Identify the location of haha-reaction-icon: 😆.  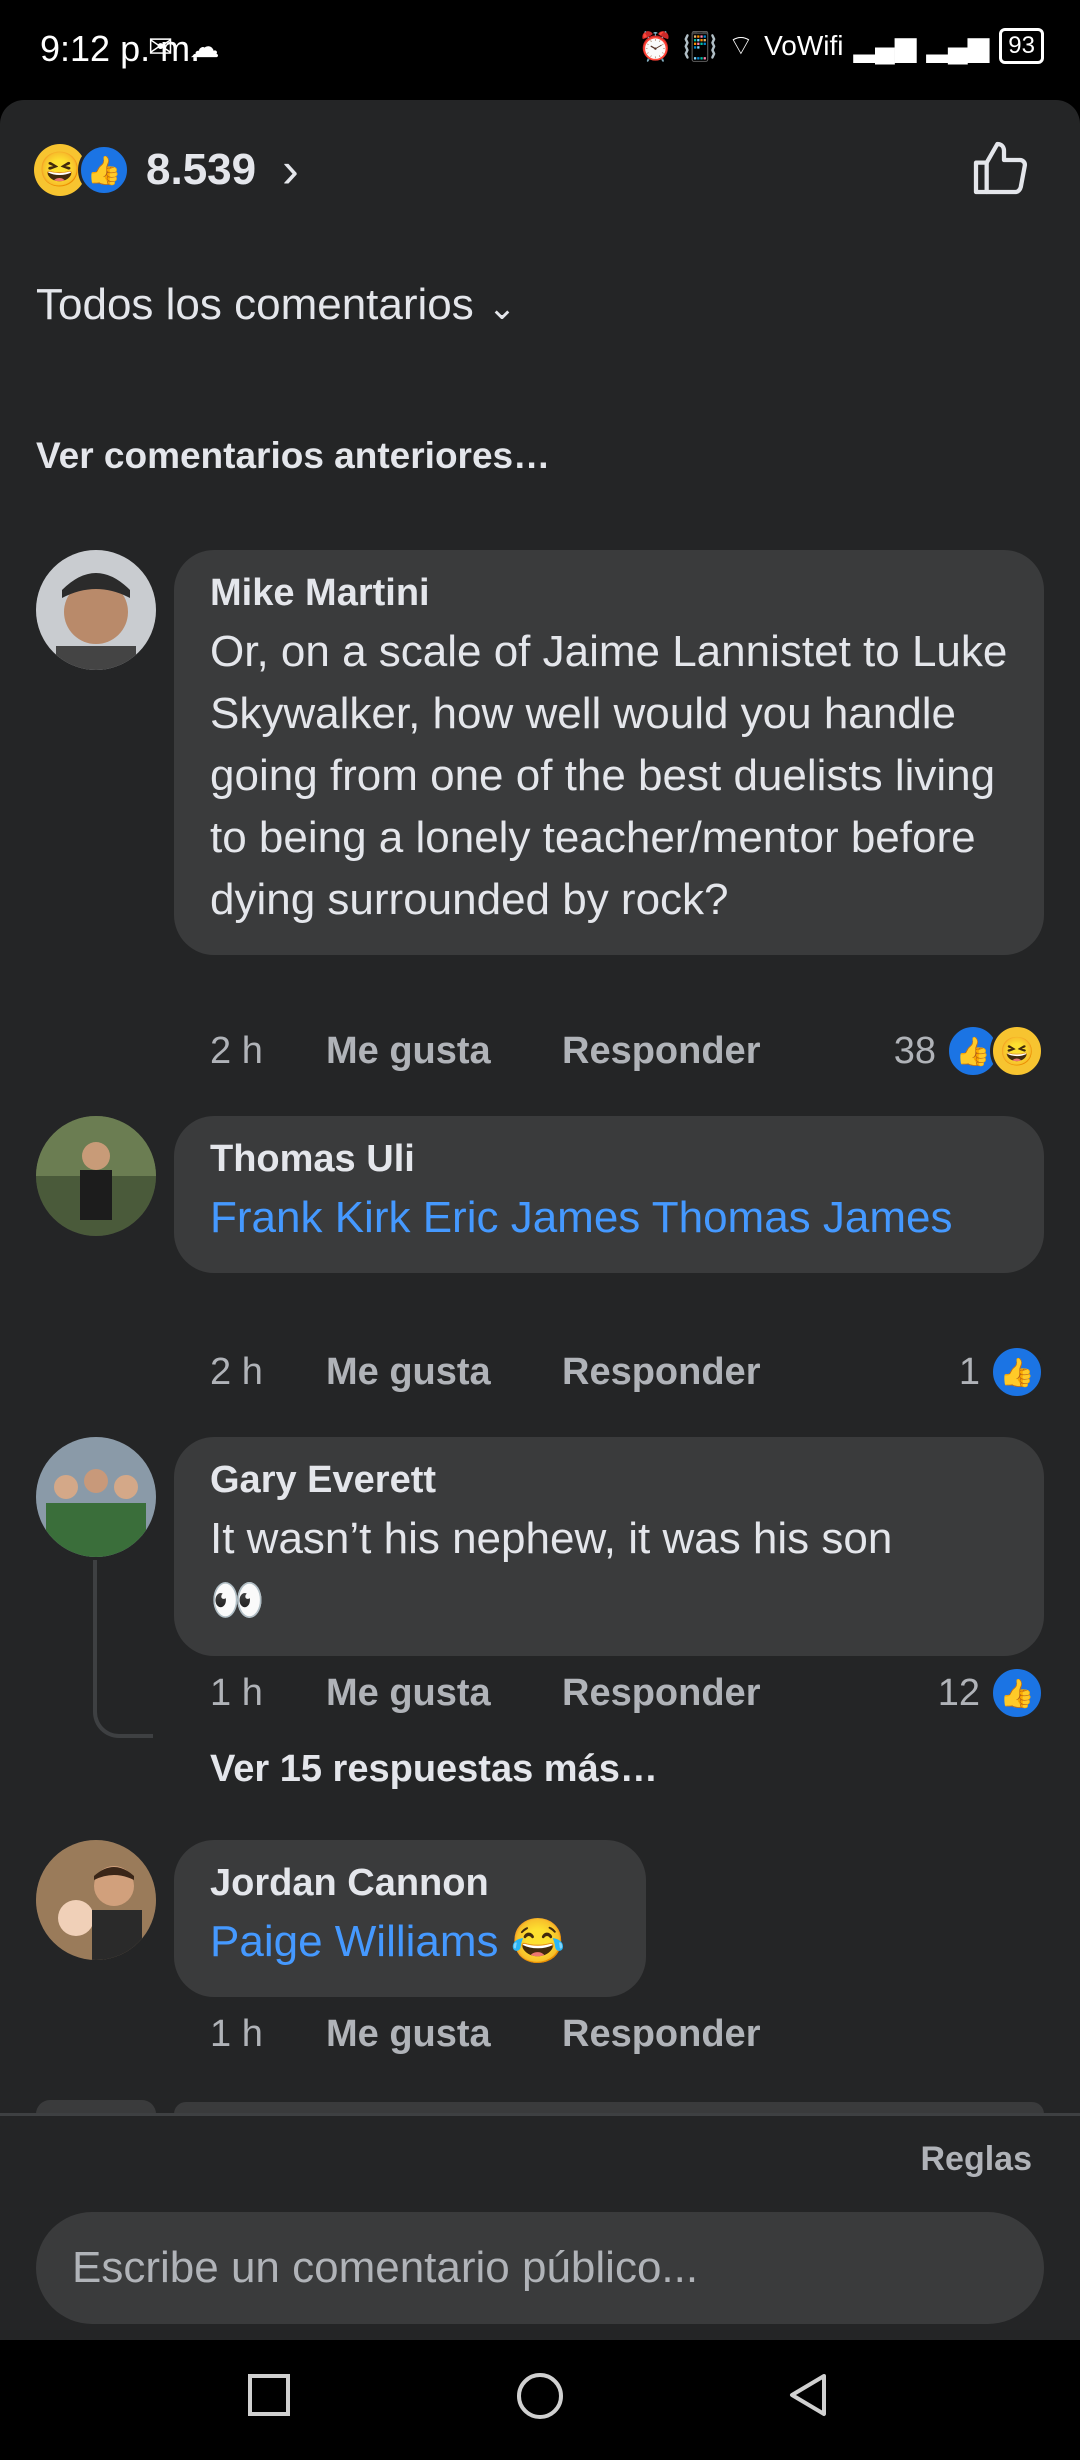
(1017, 1051).